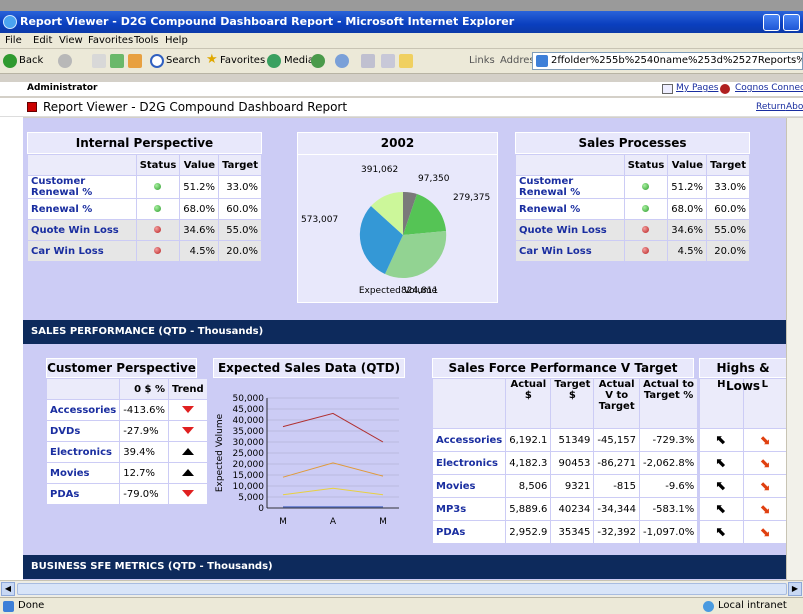  I want to click on actual-cell: 8,506, so click(528, 486).